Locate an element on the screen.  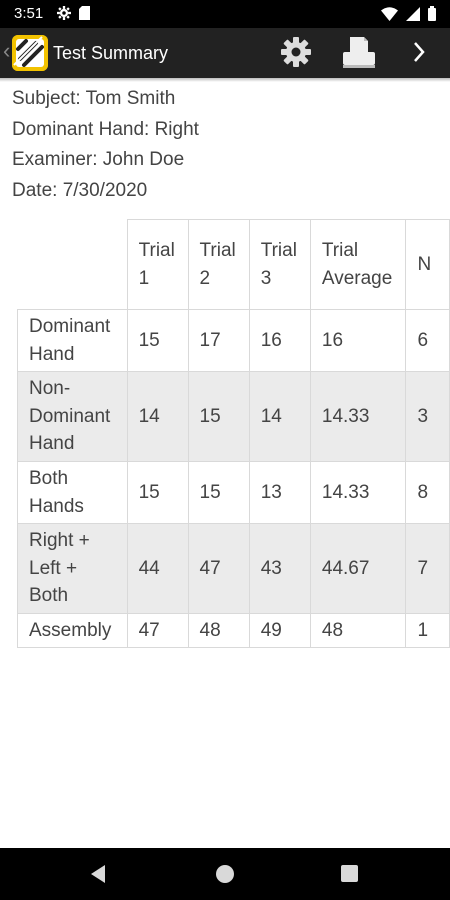
nav-recents-button is located at coordinates (349, 873).